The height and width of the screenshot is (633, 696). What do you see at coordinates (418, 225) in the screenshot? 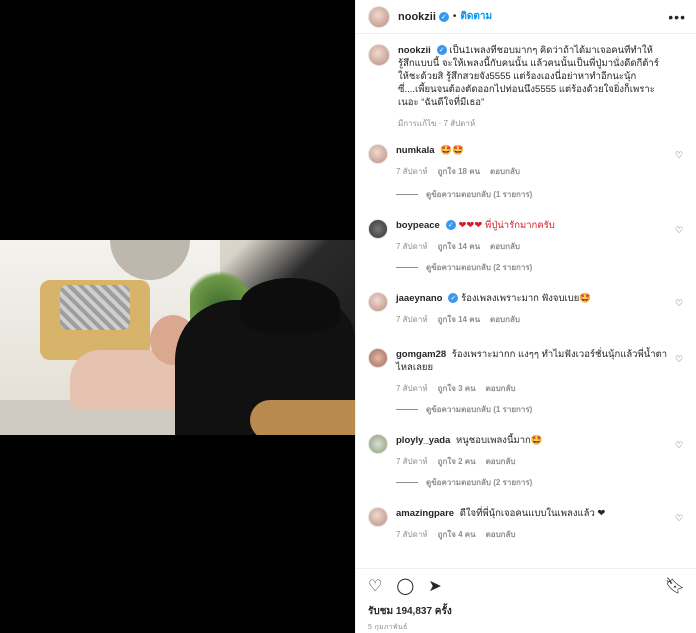
I see `comment-username: boypeace` at bounding box center [418, 225].